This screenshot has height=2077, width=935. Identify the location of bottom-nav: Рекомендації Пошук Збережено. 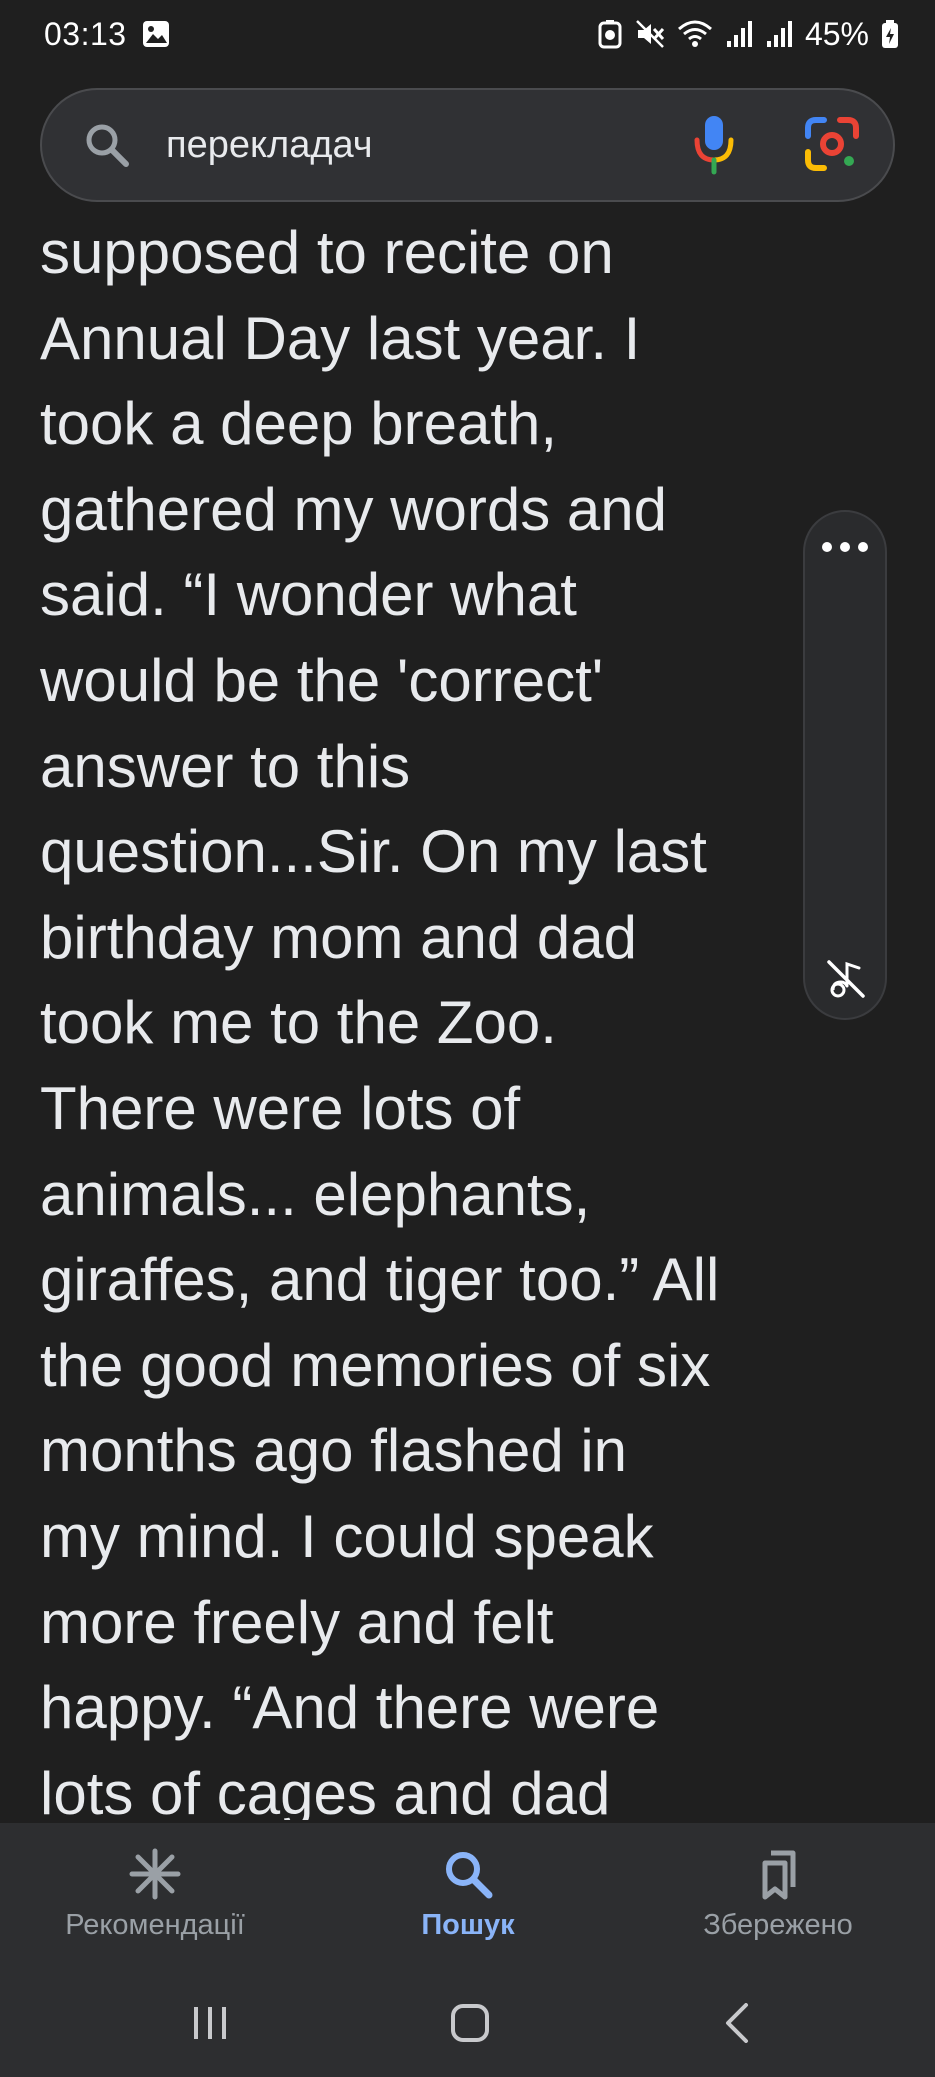
(467, 1898).